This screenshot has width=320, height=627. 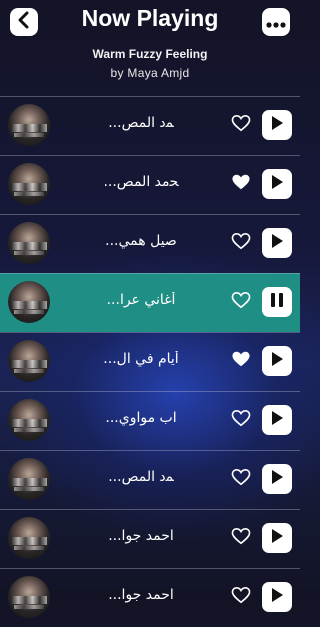 I want to click on now-playing-song-title: Warm Fuzzy Feeling, so click(x=150, y=54).